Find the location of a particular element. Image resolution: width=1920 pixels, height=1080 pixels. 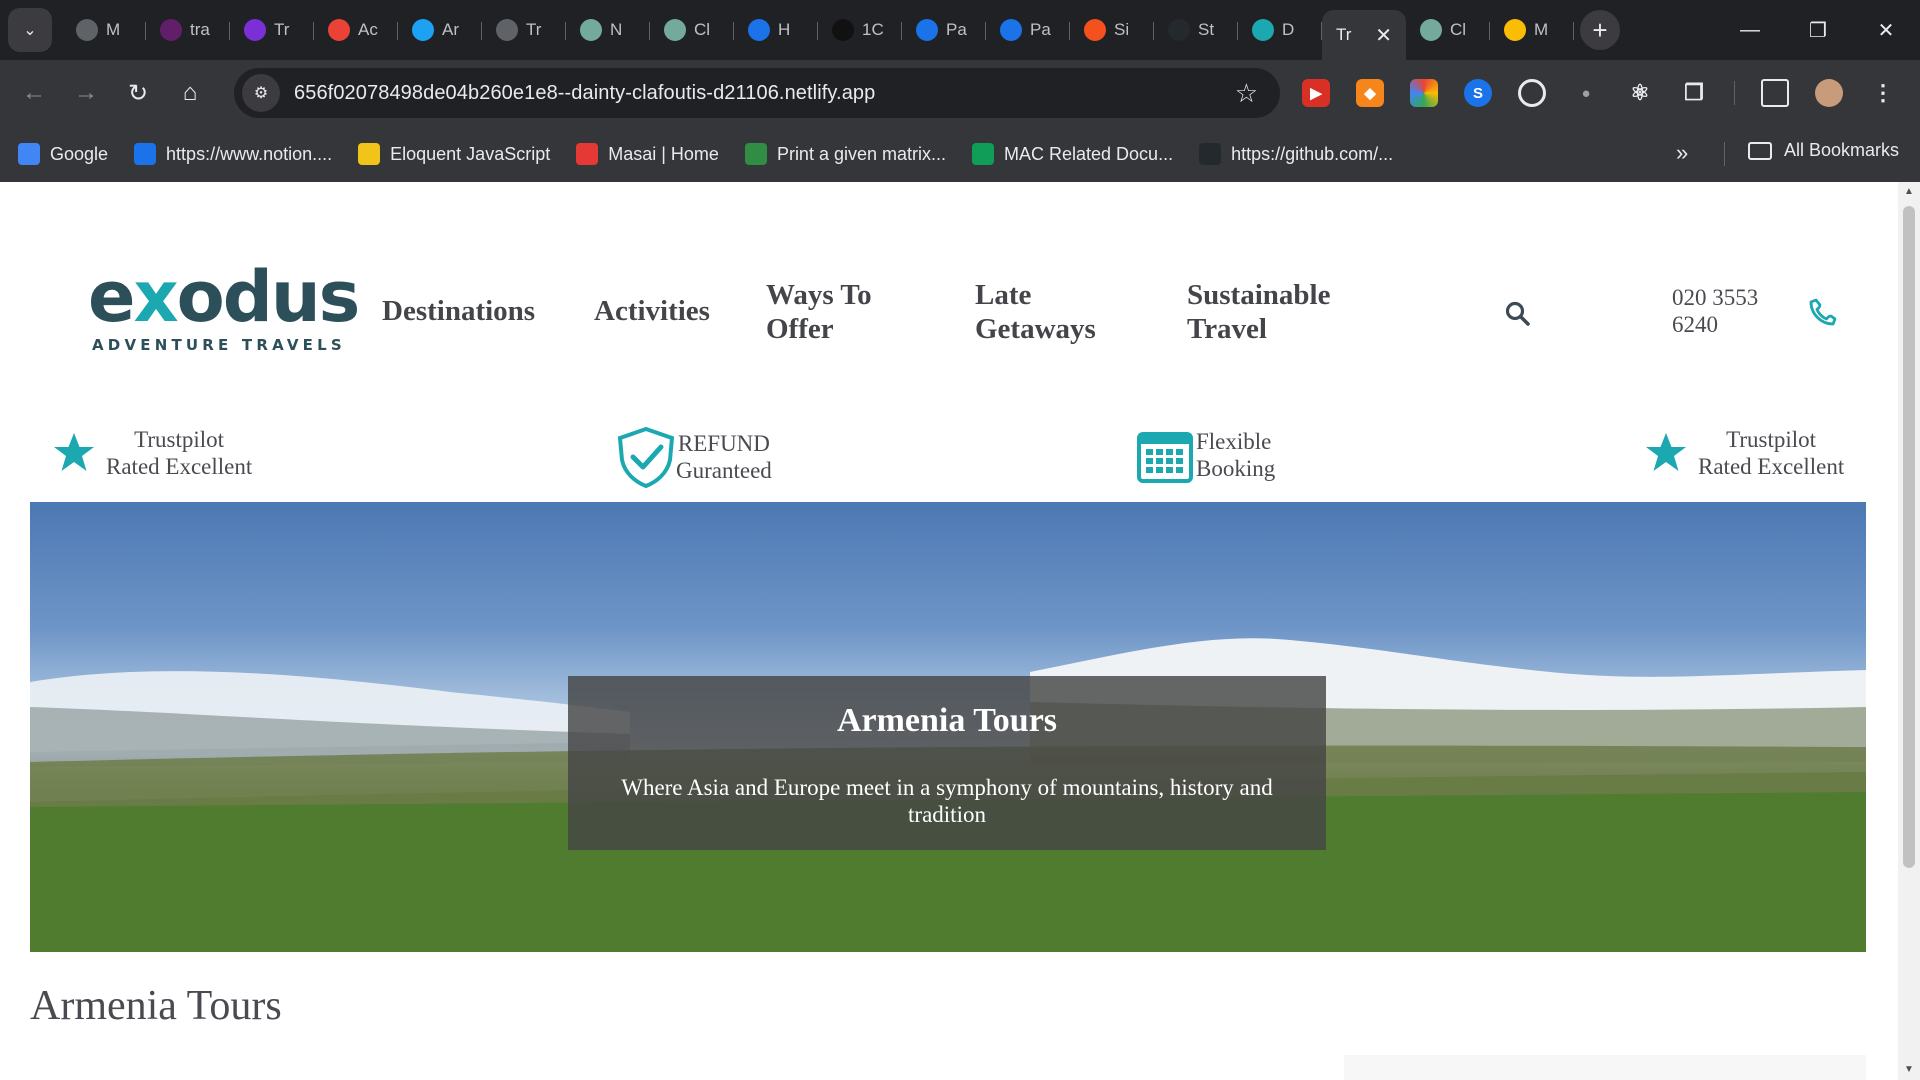

trust-badge-refund: REFUND Guranteed is located at coordinates (694, 457).